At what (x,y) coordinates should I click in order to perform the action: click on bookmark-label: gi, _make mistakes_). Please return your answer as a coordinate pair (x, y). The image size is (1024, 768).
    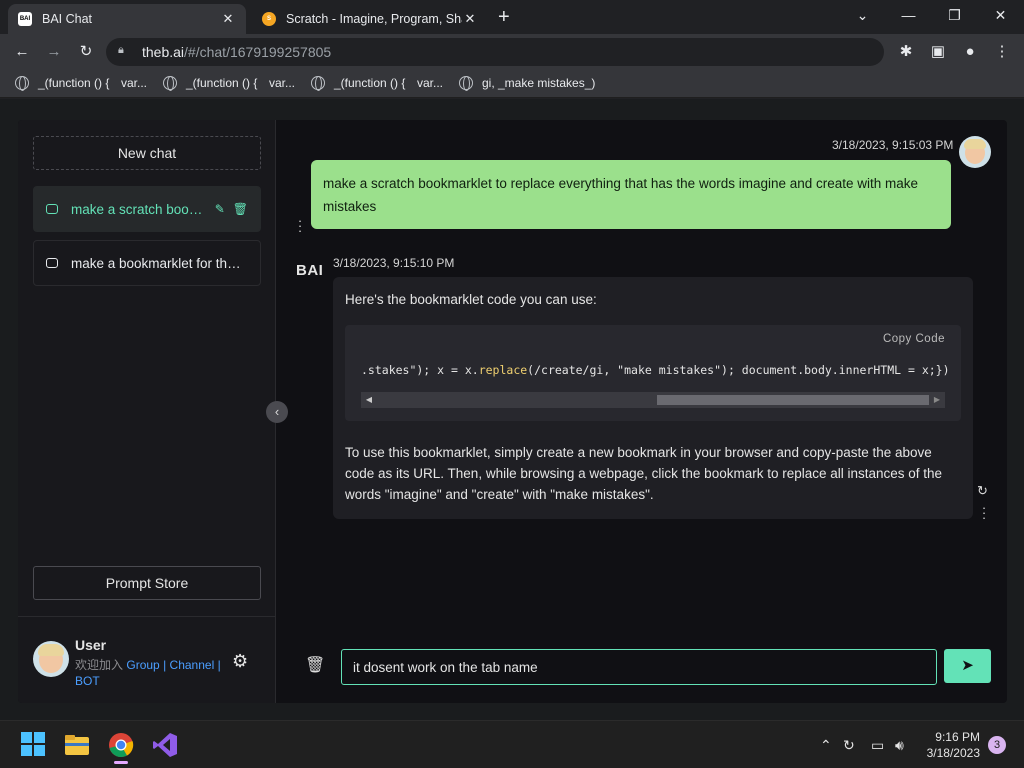
    Looking at the image, I should click on (539, 83).